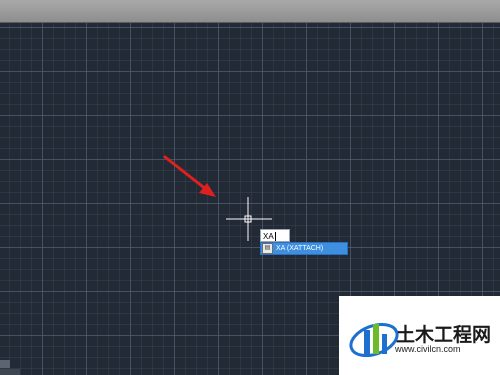 Image resolution: width=500 pixels, height=375 pixels. Describe the element at coordinates (374, 340) in the screenshot. I see `civilcn-logo-icon` at that location.